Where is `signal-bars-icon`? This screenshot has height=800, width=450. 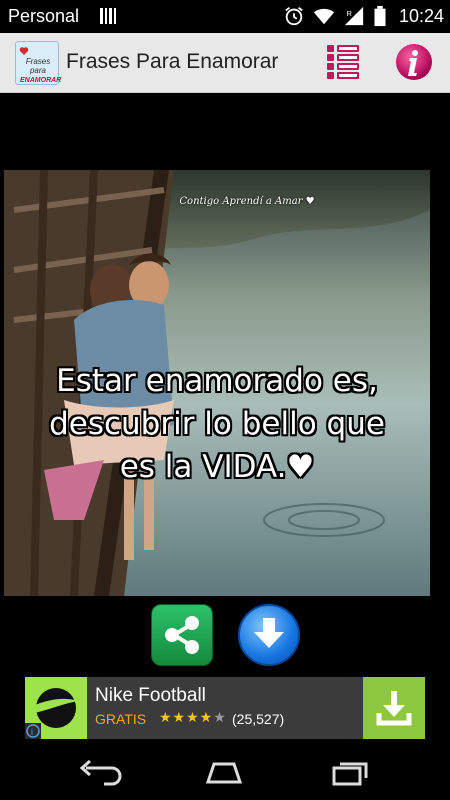
signal-bars-icon is located at coordinates (108, 16).